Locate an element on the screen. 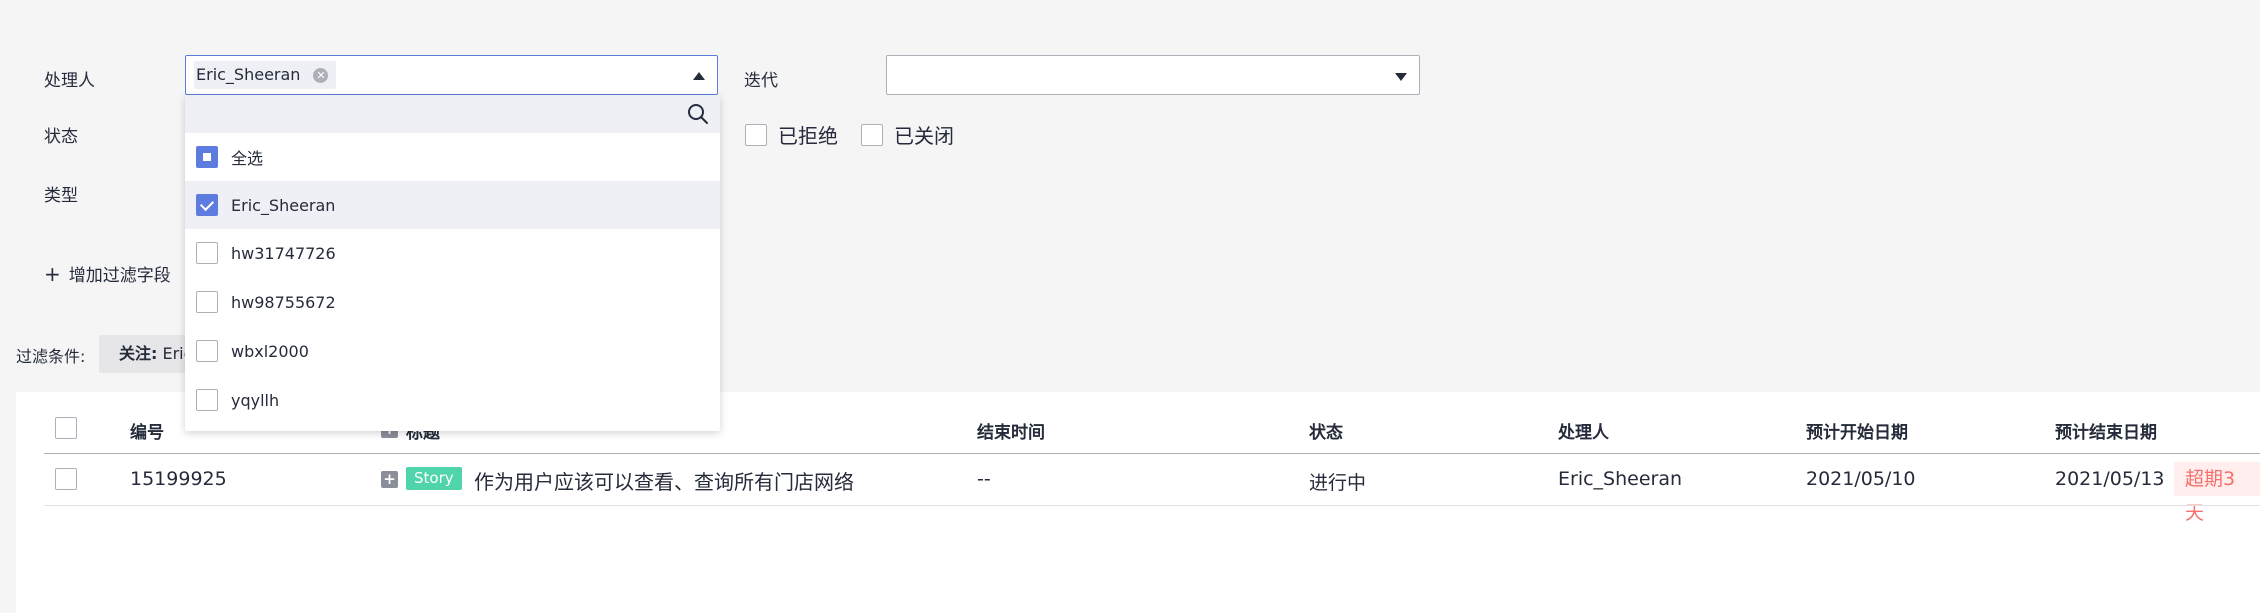 This screenshot has height=613, width=2260. column-header-status: 状态 is located at coordinates (1326, 430).